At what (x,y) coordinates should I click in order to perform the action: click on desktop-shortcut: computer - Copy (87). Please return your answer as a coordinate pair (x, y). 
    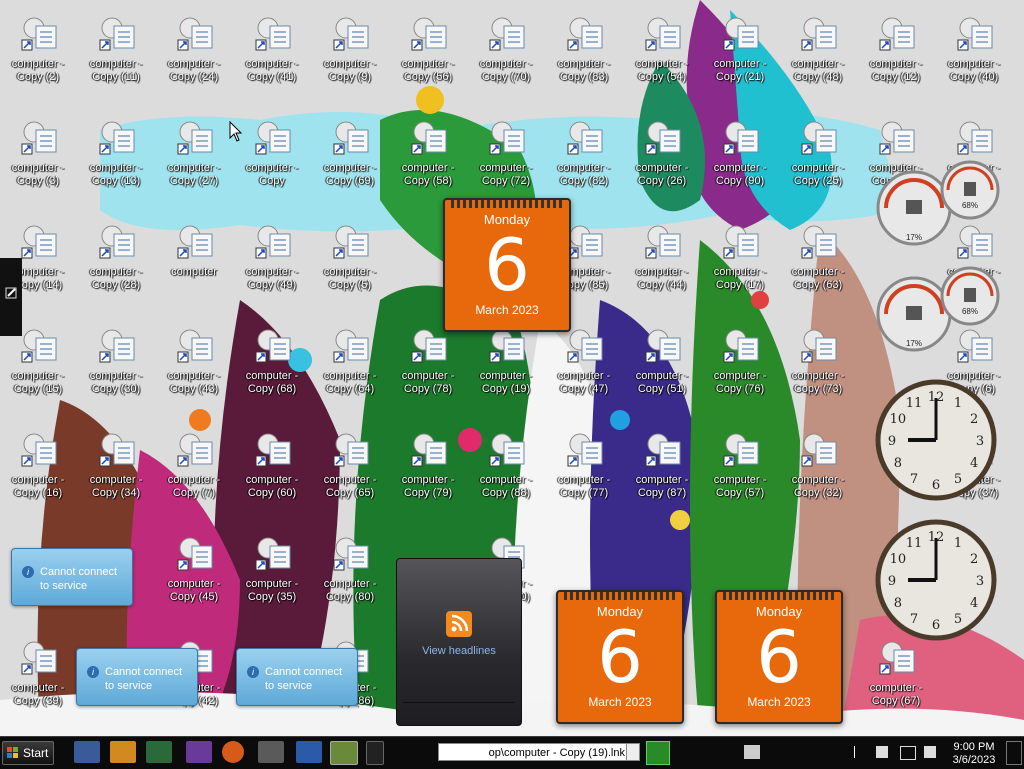
    Looking at the image, I should click on (662, 470).